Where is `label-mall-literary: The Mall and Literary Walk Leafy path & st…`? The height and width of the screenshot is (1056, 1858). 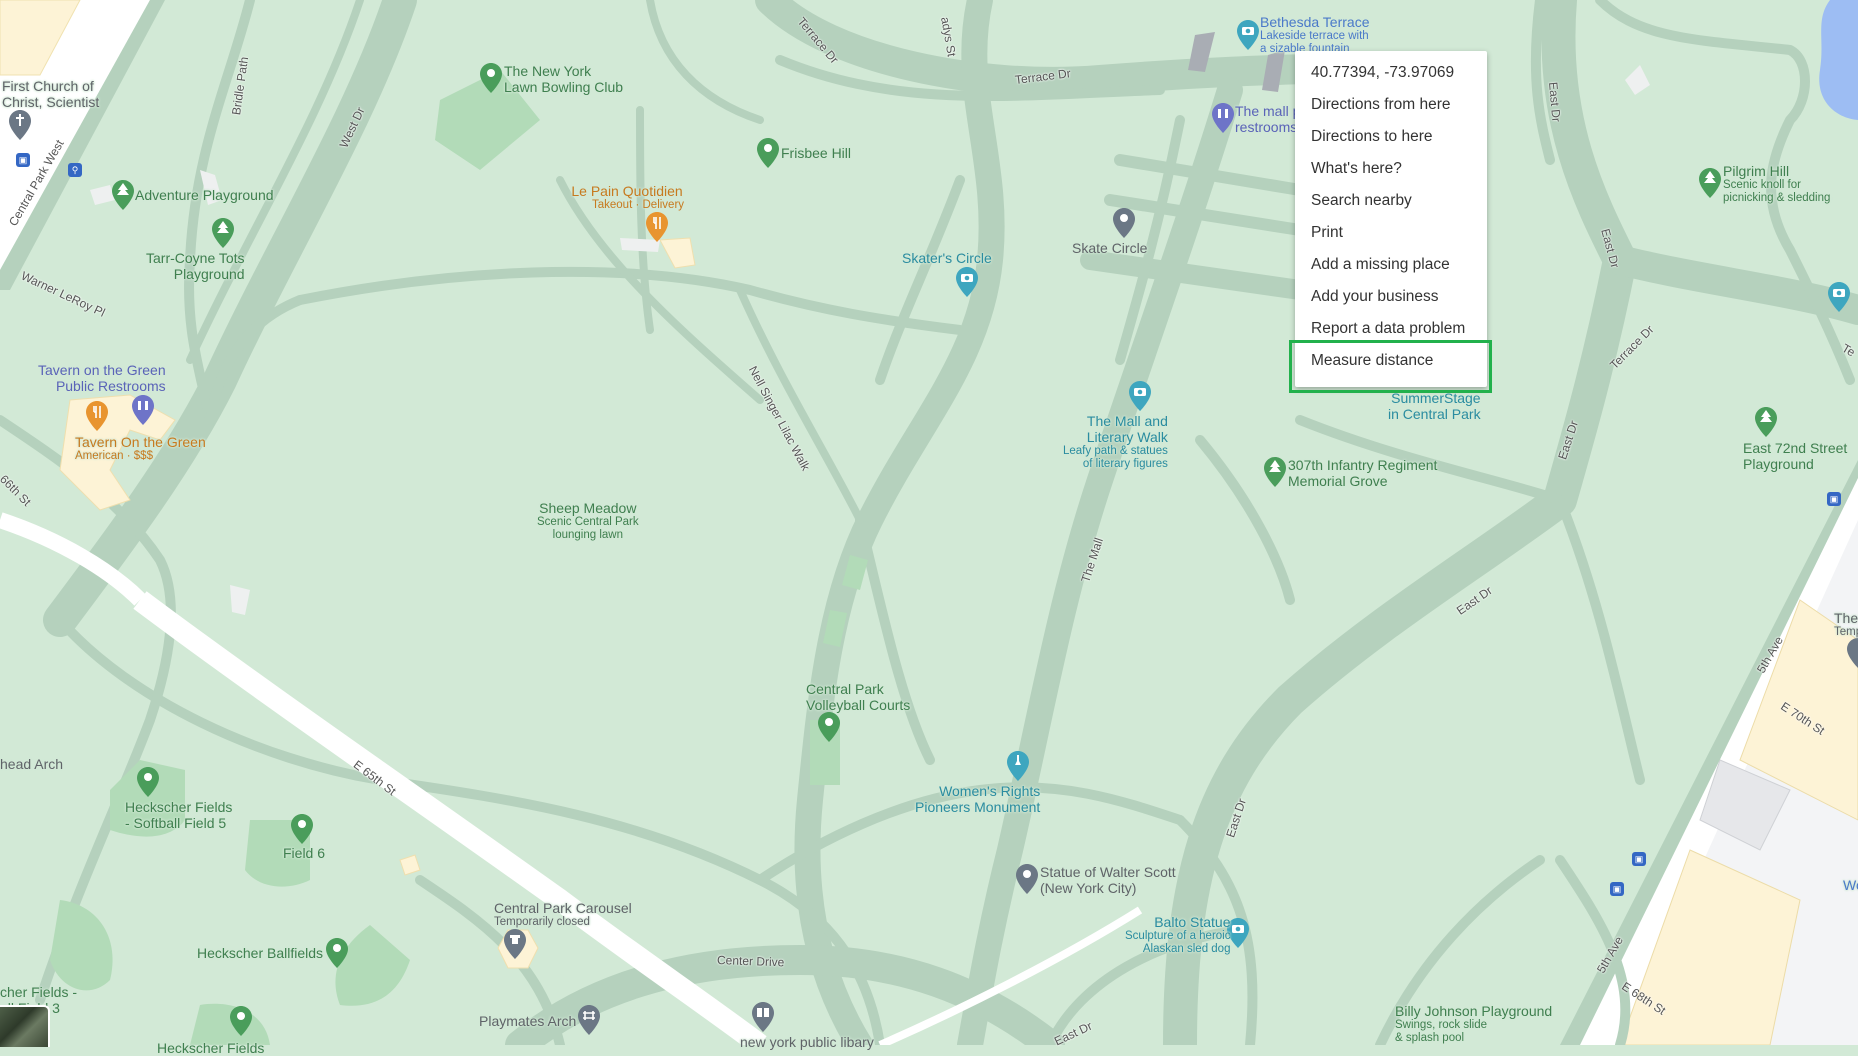 label-mall-literary: The Mall and Literary Walk Leafy path & st… is located at coordinates (1115, 442).